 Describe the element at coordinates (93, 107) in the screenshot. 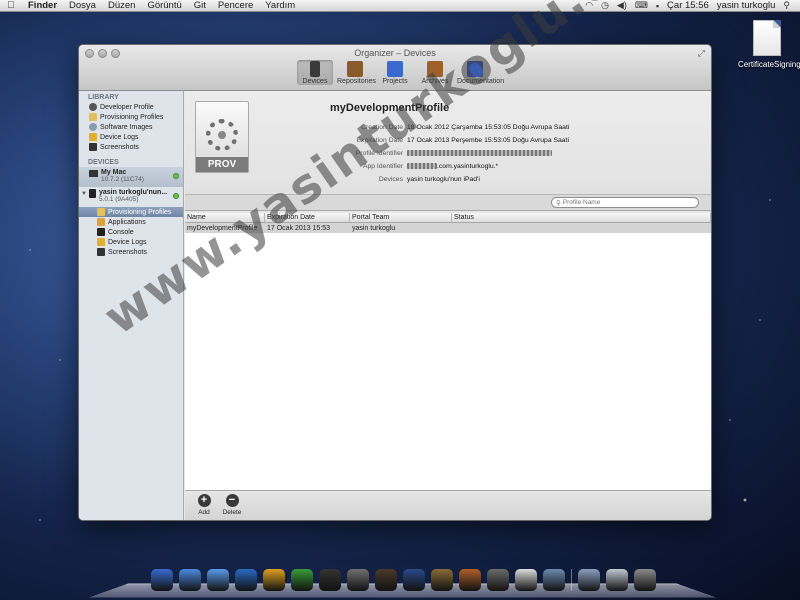

I see `person-icon` at that location.